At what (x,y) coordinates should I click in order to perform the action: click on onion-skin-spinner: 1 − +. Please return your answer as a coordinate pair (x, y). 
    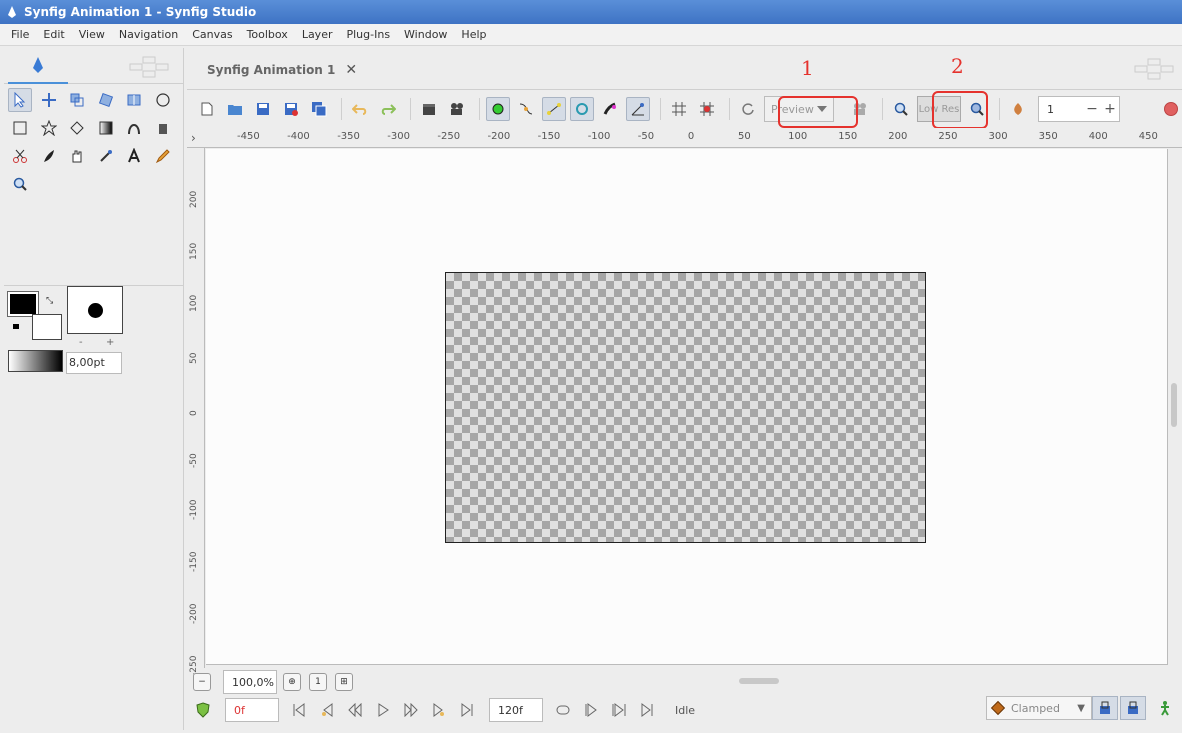
    Looking at the image, I should click on (1079, 109).